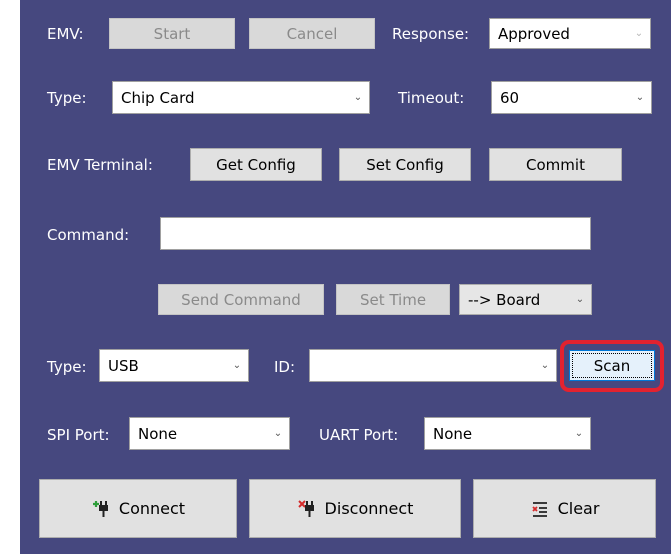 This screenshot has width=671, height=554. I want to click on emv-terminal-label: EMV Terminal:, so click(100, 165).